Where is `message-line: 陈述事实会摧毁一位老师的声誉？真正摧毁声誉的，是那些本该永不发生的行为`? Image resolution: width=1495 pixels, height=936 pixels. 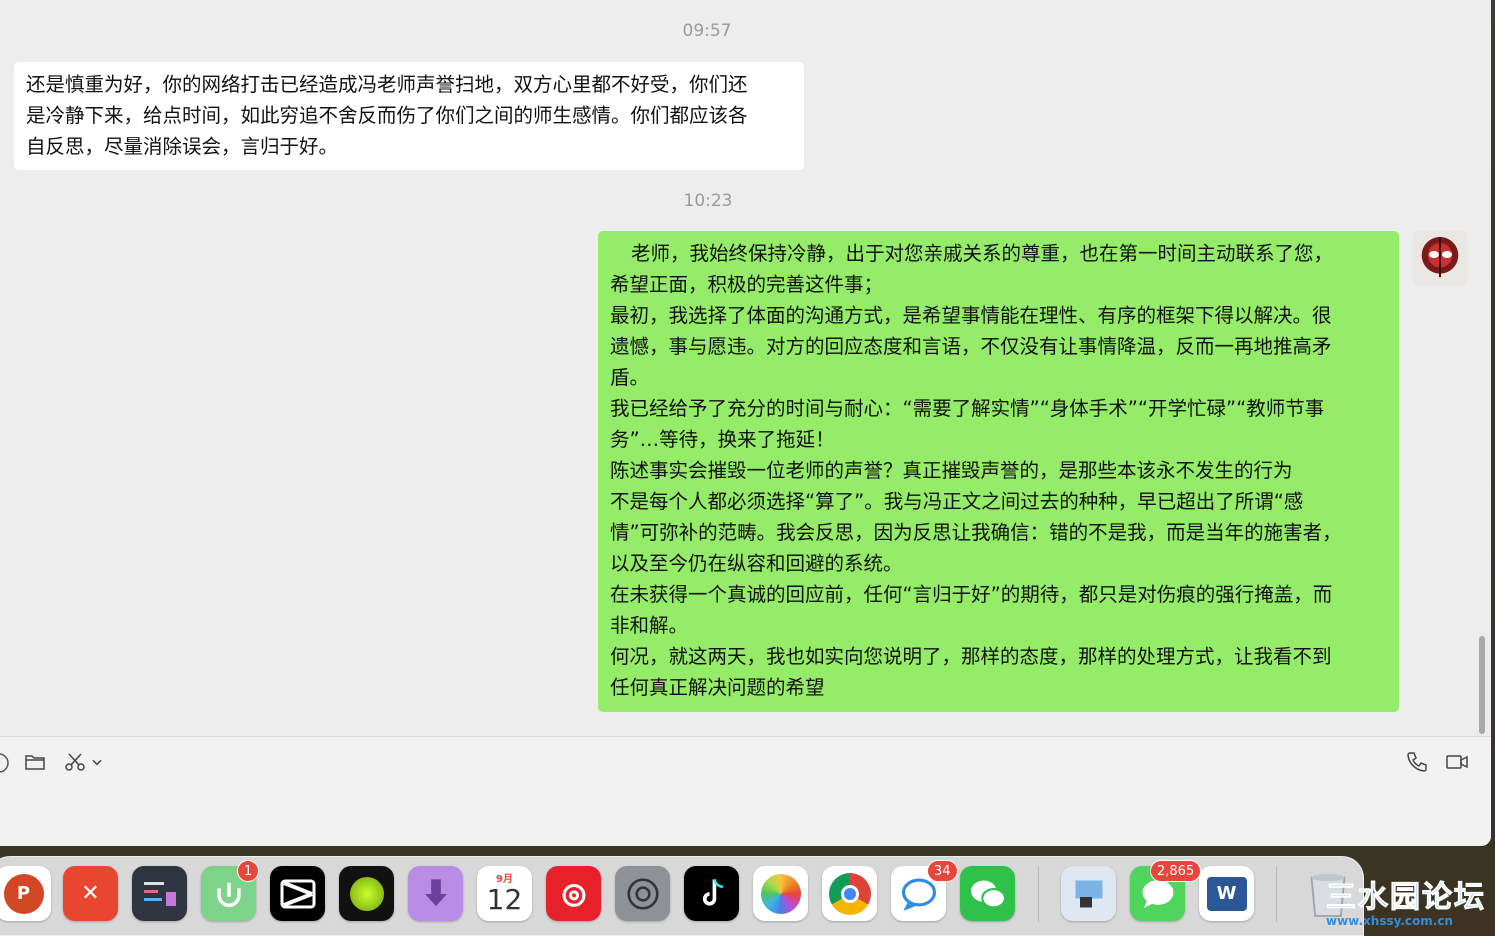
message-line: 陈述事实会摧毁一位老师的声誉？真正摧毁声誉的，是那些本该永不发生的行为 is located at coordinates (951, 470).